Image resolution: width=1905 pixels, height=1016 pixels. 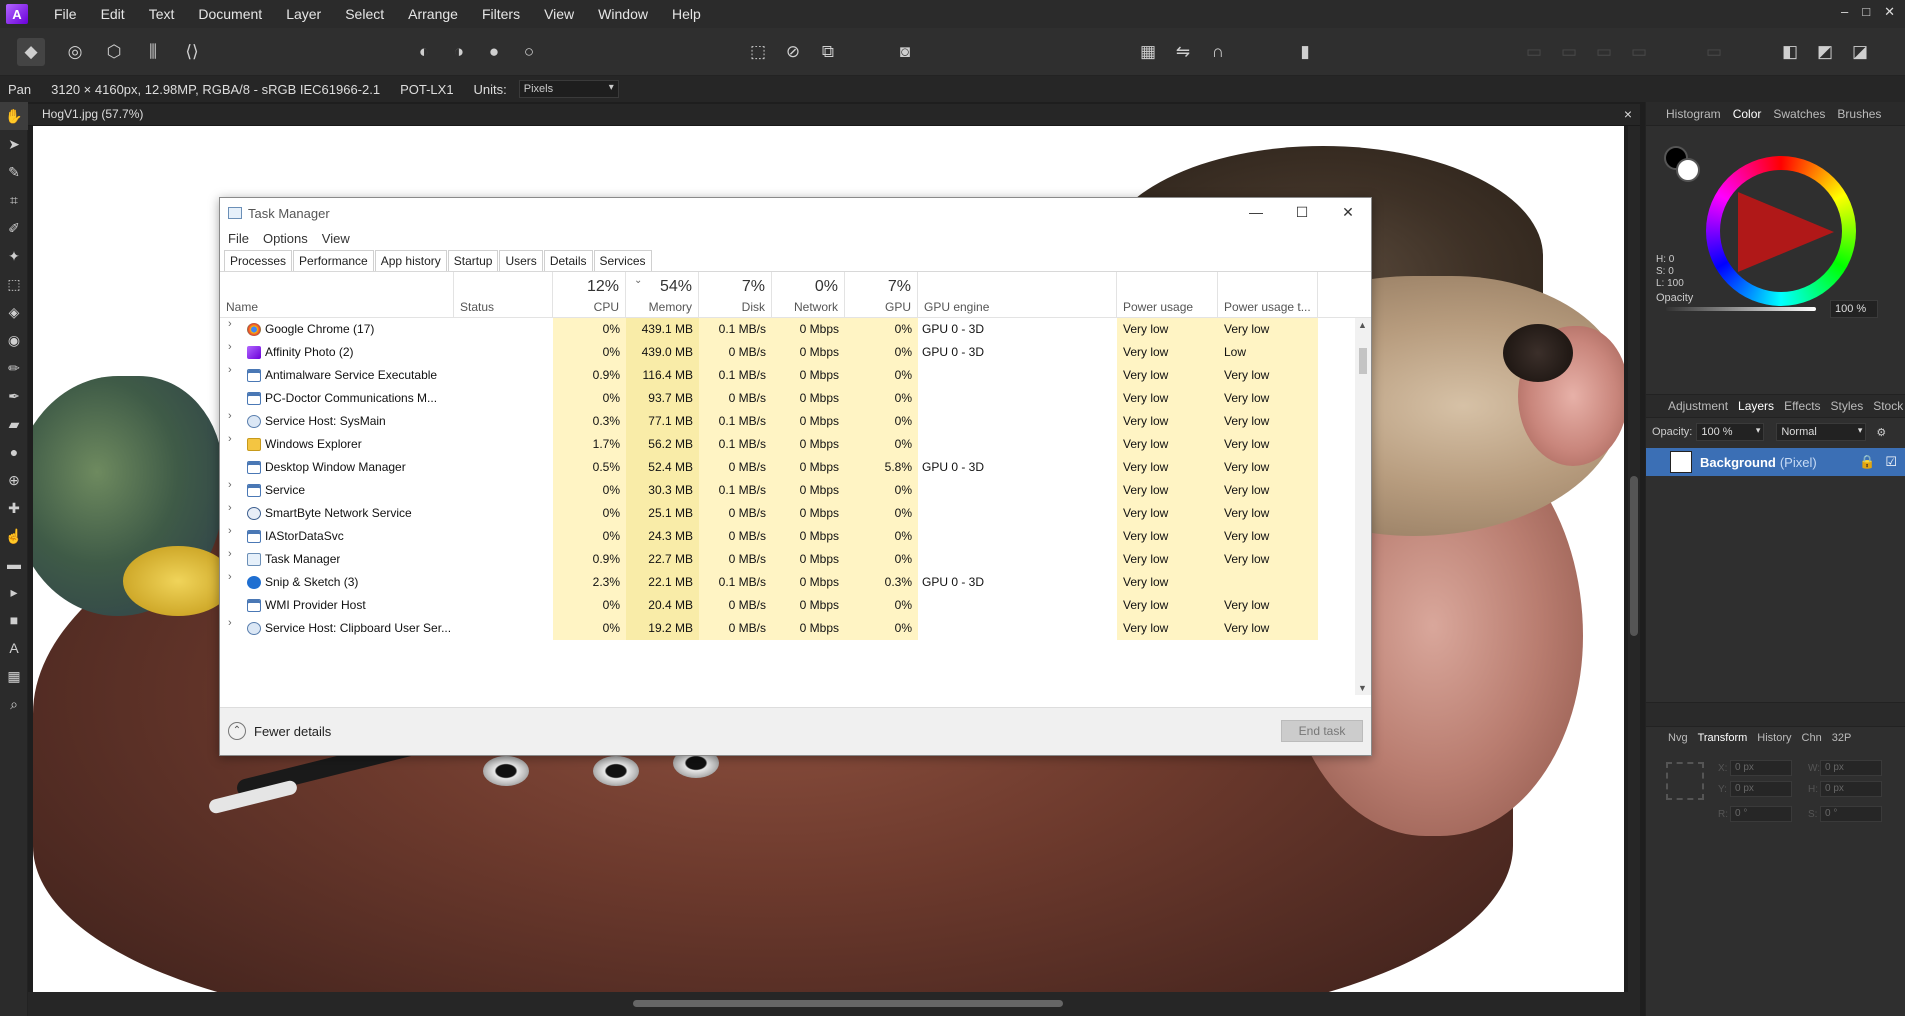 I want to click on anchor-grid-icon, so click(x=1685, y=781).